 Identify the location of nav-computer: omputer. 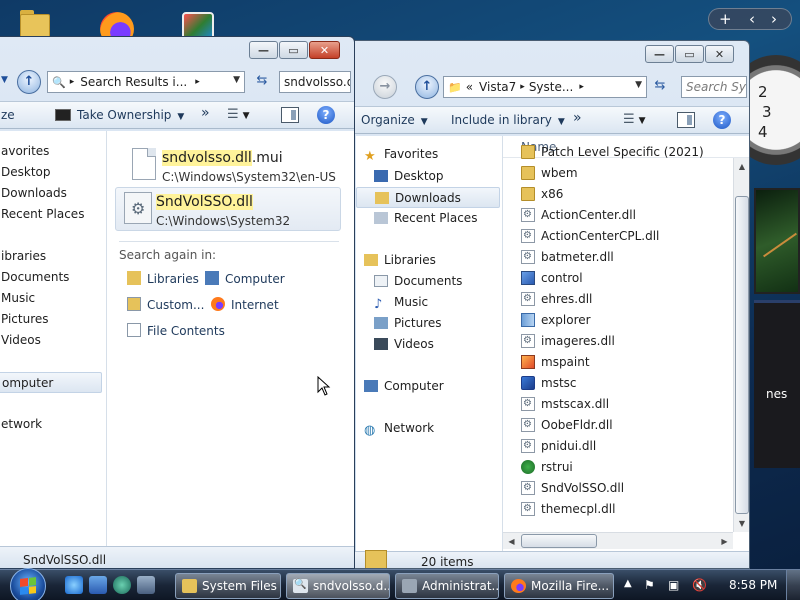
(51, 382).